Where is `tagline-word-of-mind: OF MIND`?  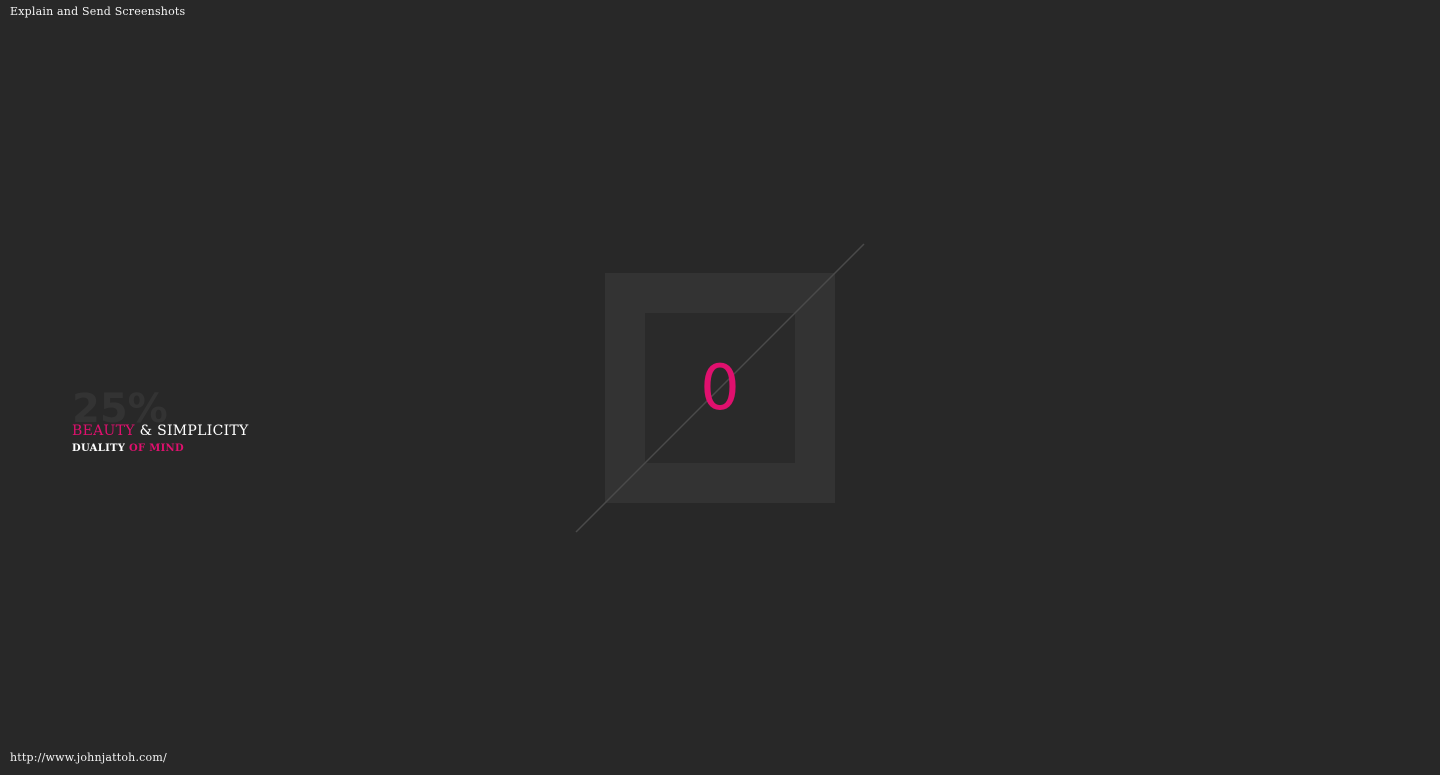
tagline-word-of-mind: OF MIND is located at coordinates (154, 448).